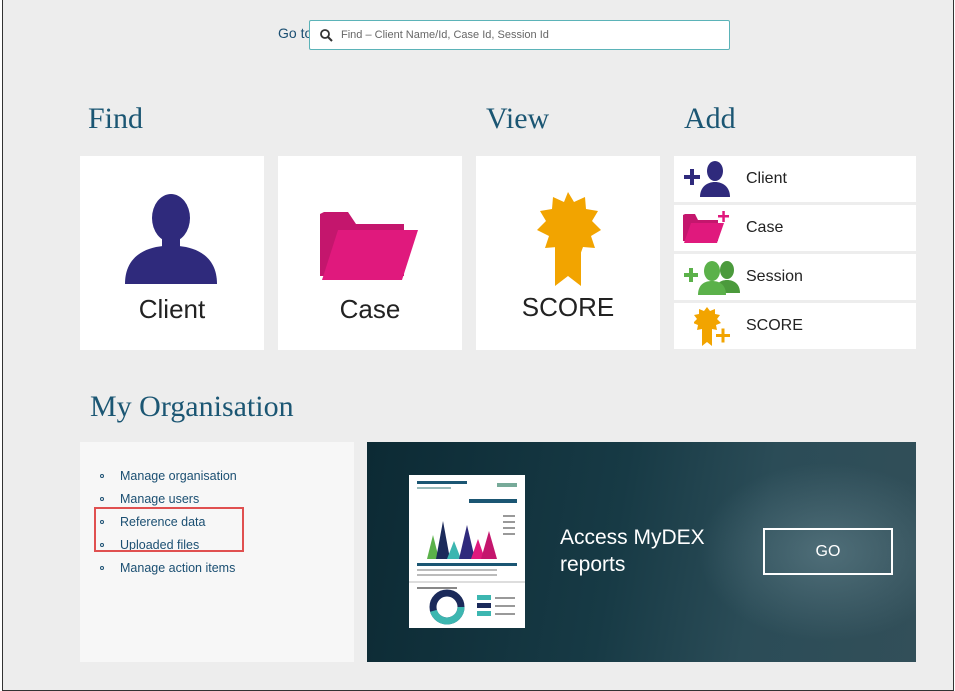 The height and width of the screenshot is (691, 955). I want to click on find-case-label: Case, so click(370, 309).